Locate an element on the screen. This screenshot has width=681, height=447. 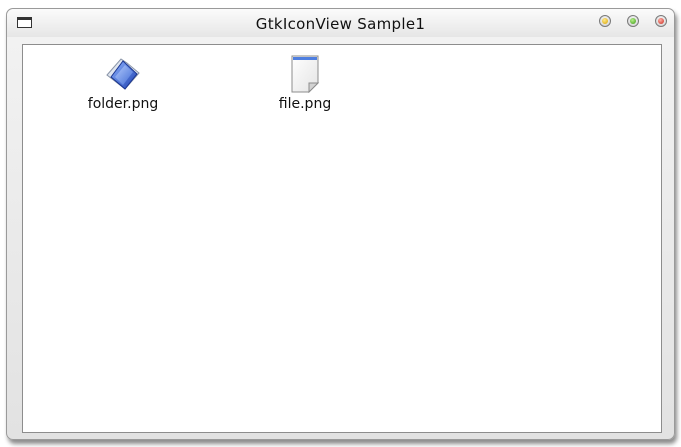
titlebar: GtkIconView Sample1 is located at coordinates (340, 23).